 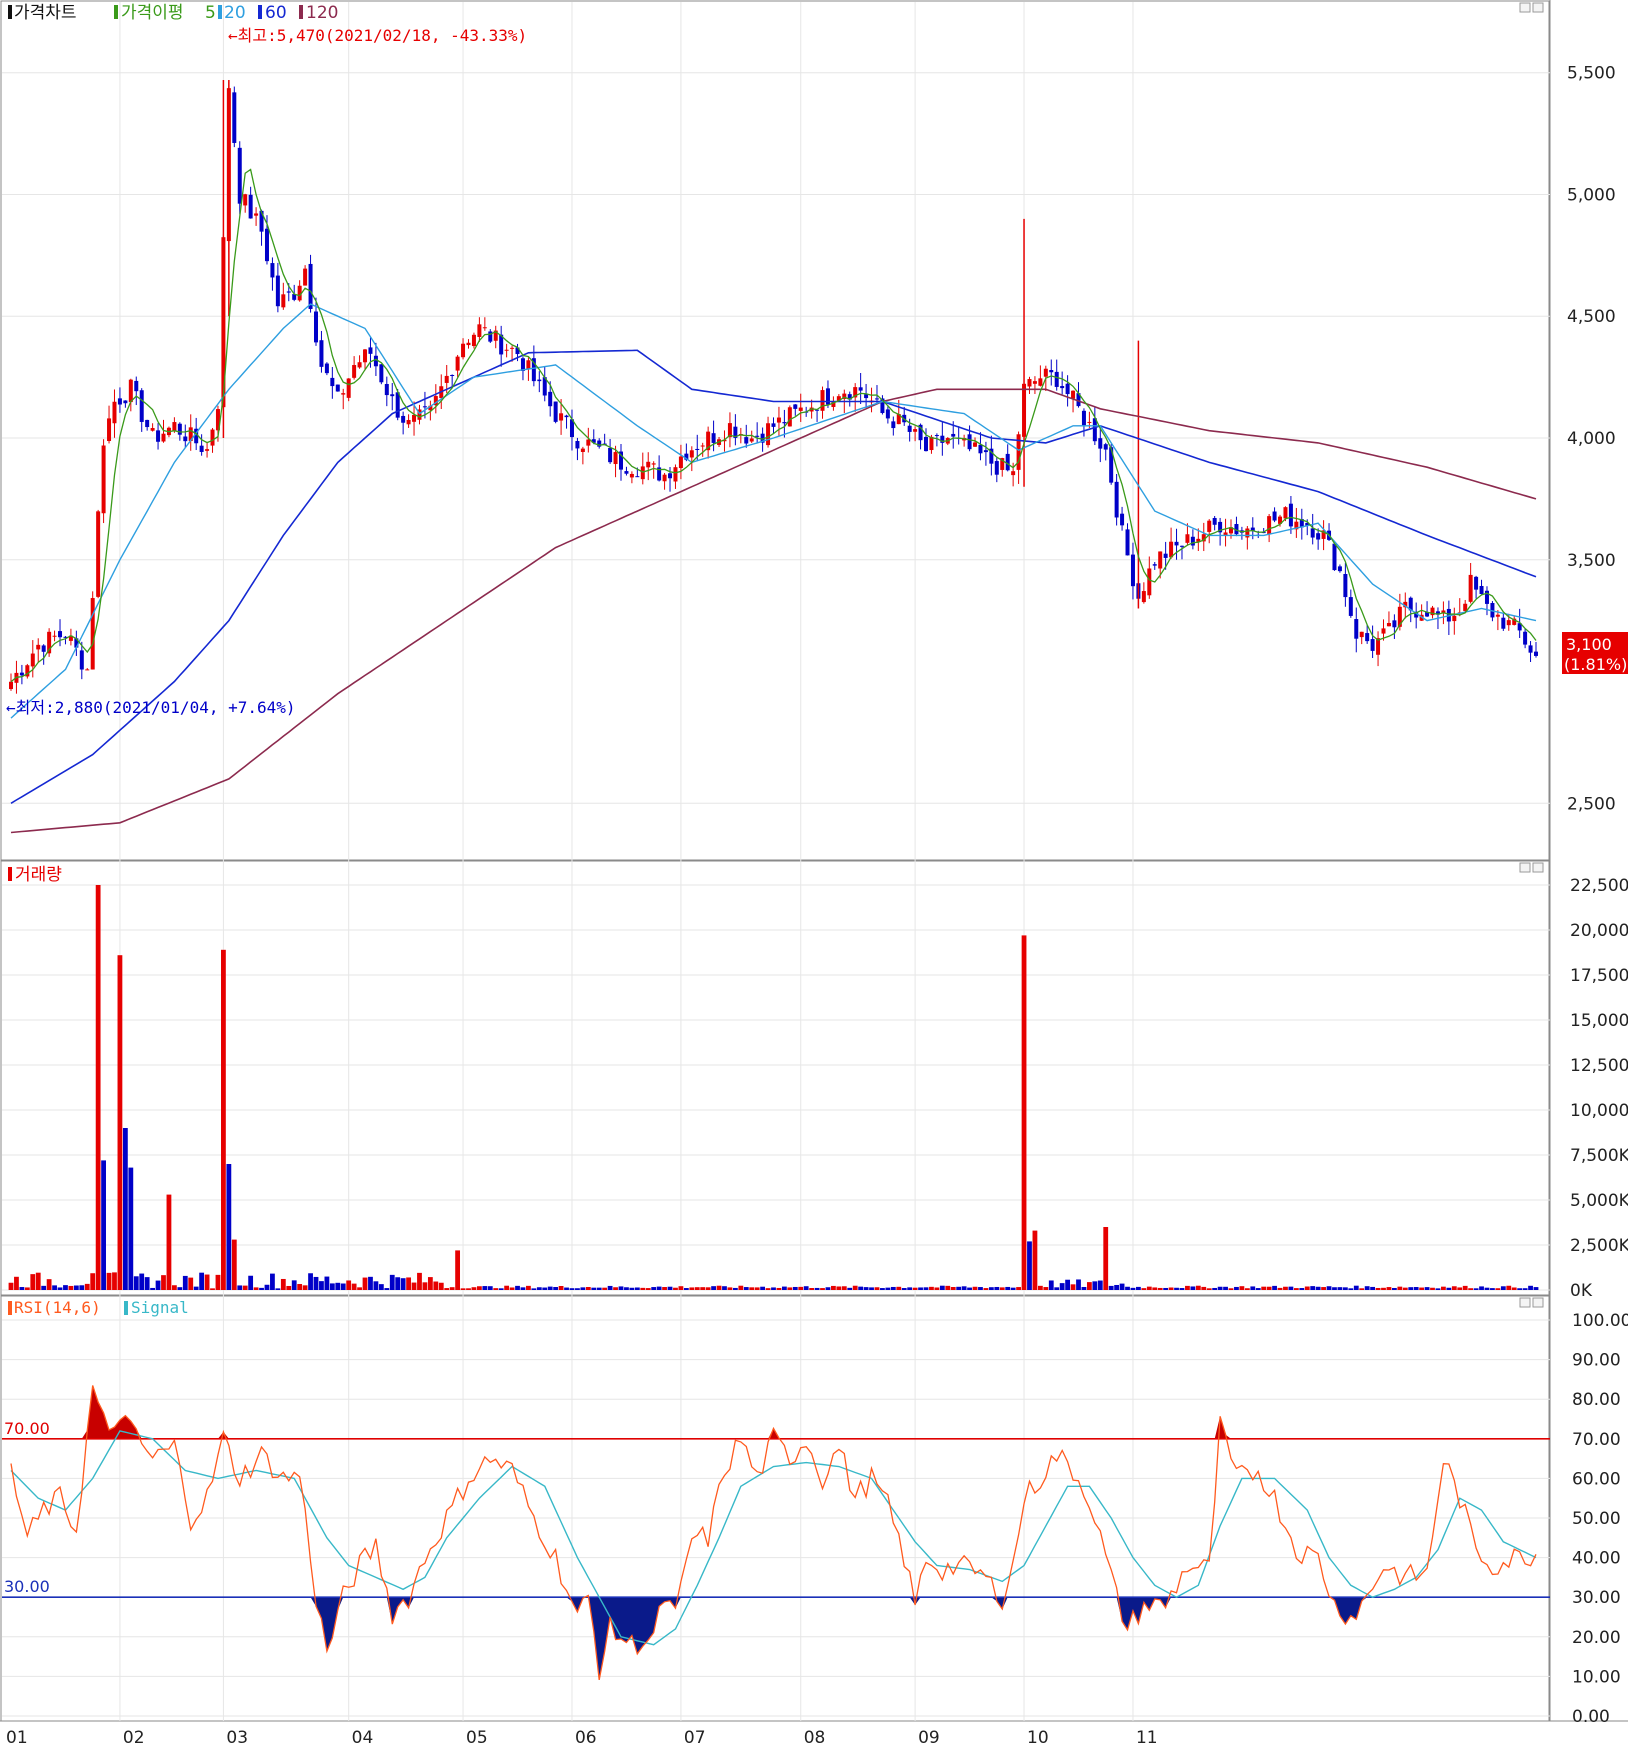 What do you see at coordinates (45, 13) in the screenshot?
I see `legend-price: 가격차트` at bounding box center [45, 13].